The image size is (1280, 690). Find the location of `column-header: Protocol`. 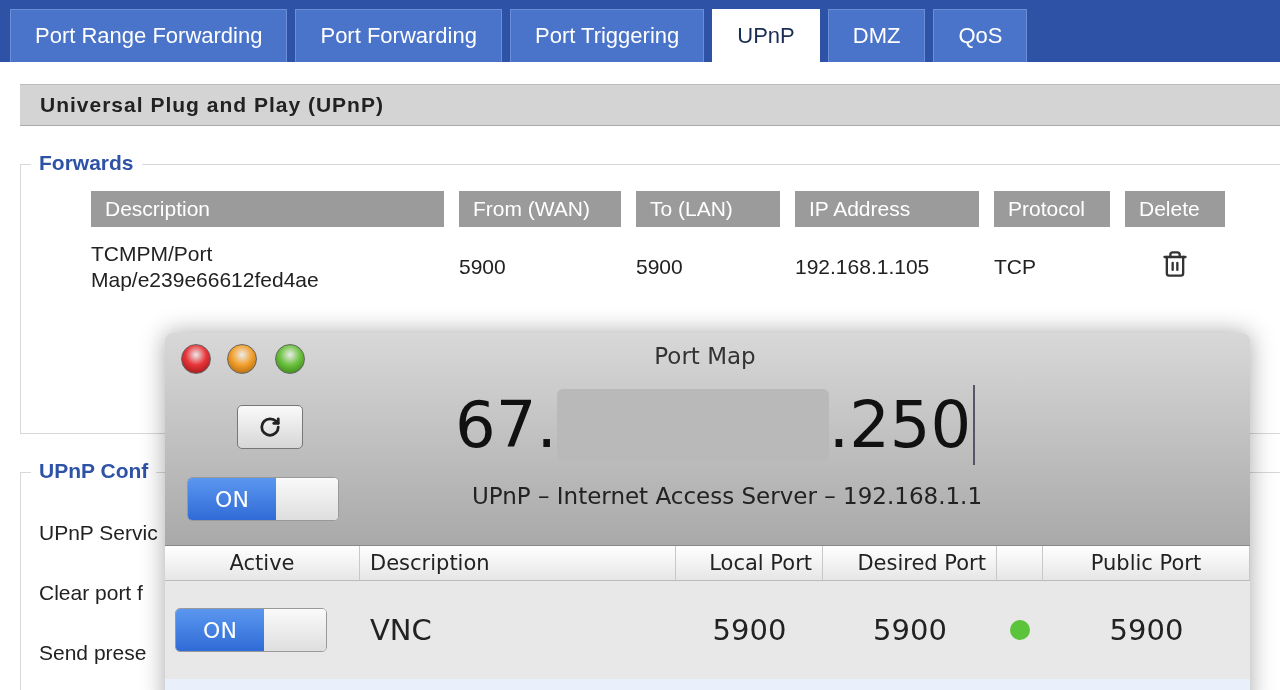

column-header: Protocol is located at coordinates (1052, 209).